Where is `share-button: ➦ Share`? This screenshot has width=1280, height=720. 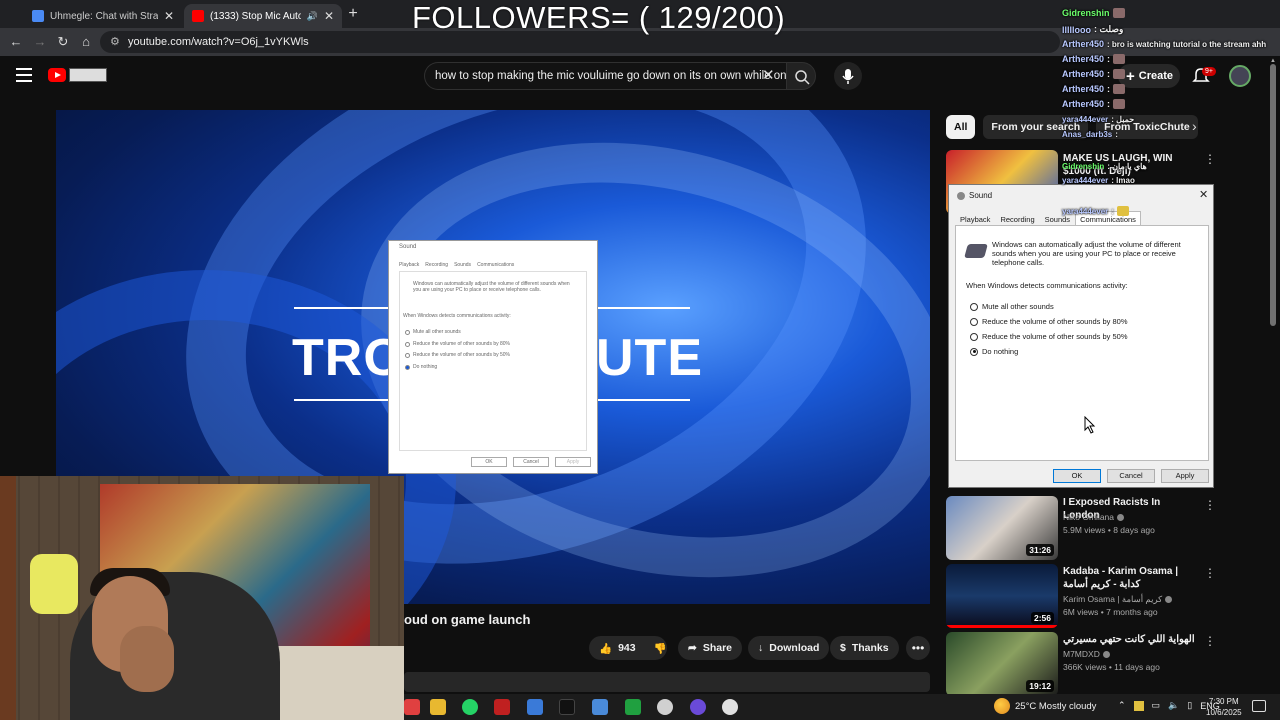 share-button: ➦ Share is located at coordinates (710, 648).